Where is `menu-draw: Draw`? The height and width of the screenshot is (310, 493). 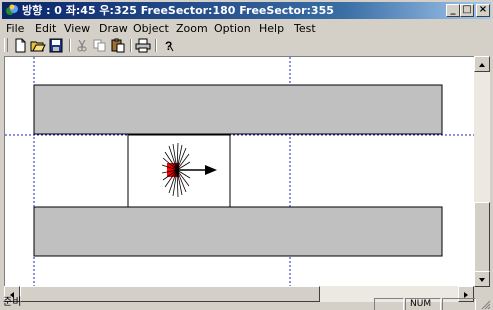
menu-draw: Draw is located at coordinates (113, 28).